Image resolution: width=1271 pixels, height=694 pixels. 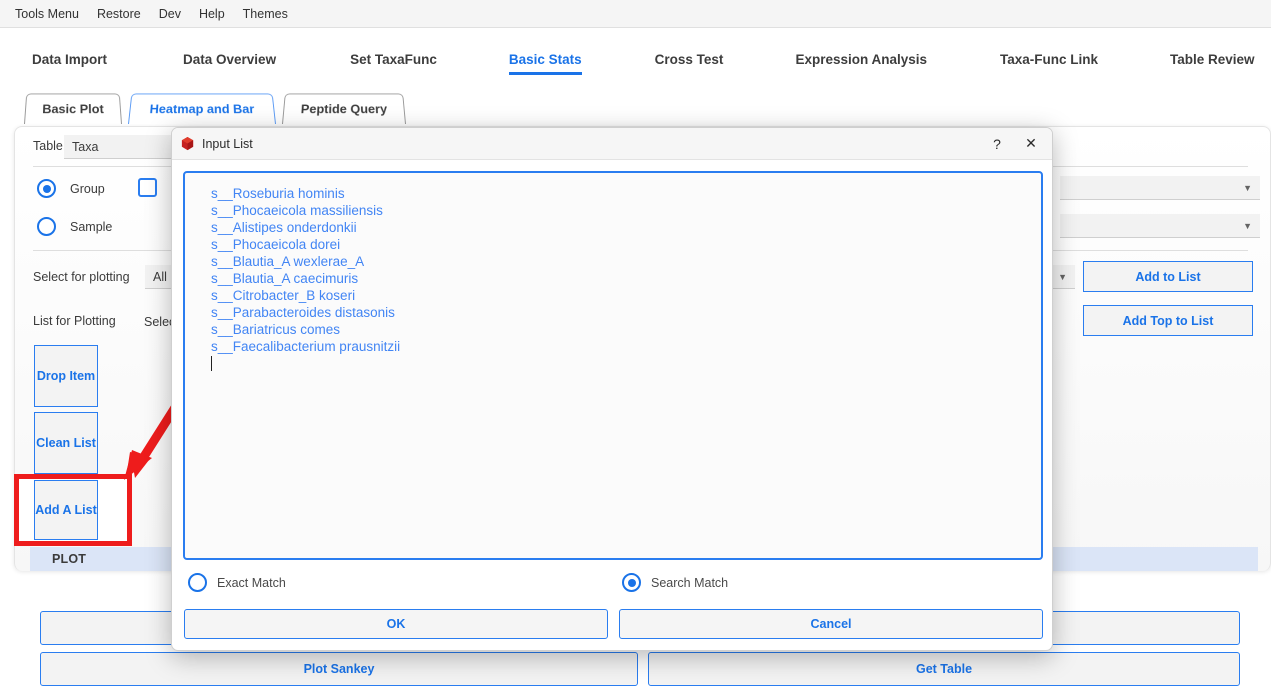 I want to click on help-button: ?, so click(x=997, y=144).